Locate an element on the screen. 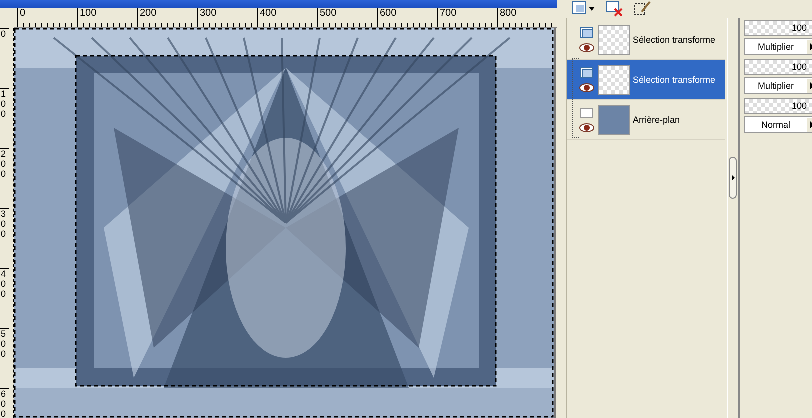  background-layer-icon is located at coordinates (587, 112).